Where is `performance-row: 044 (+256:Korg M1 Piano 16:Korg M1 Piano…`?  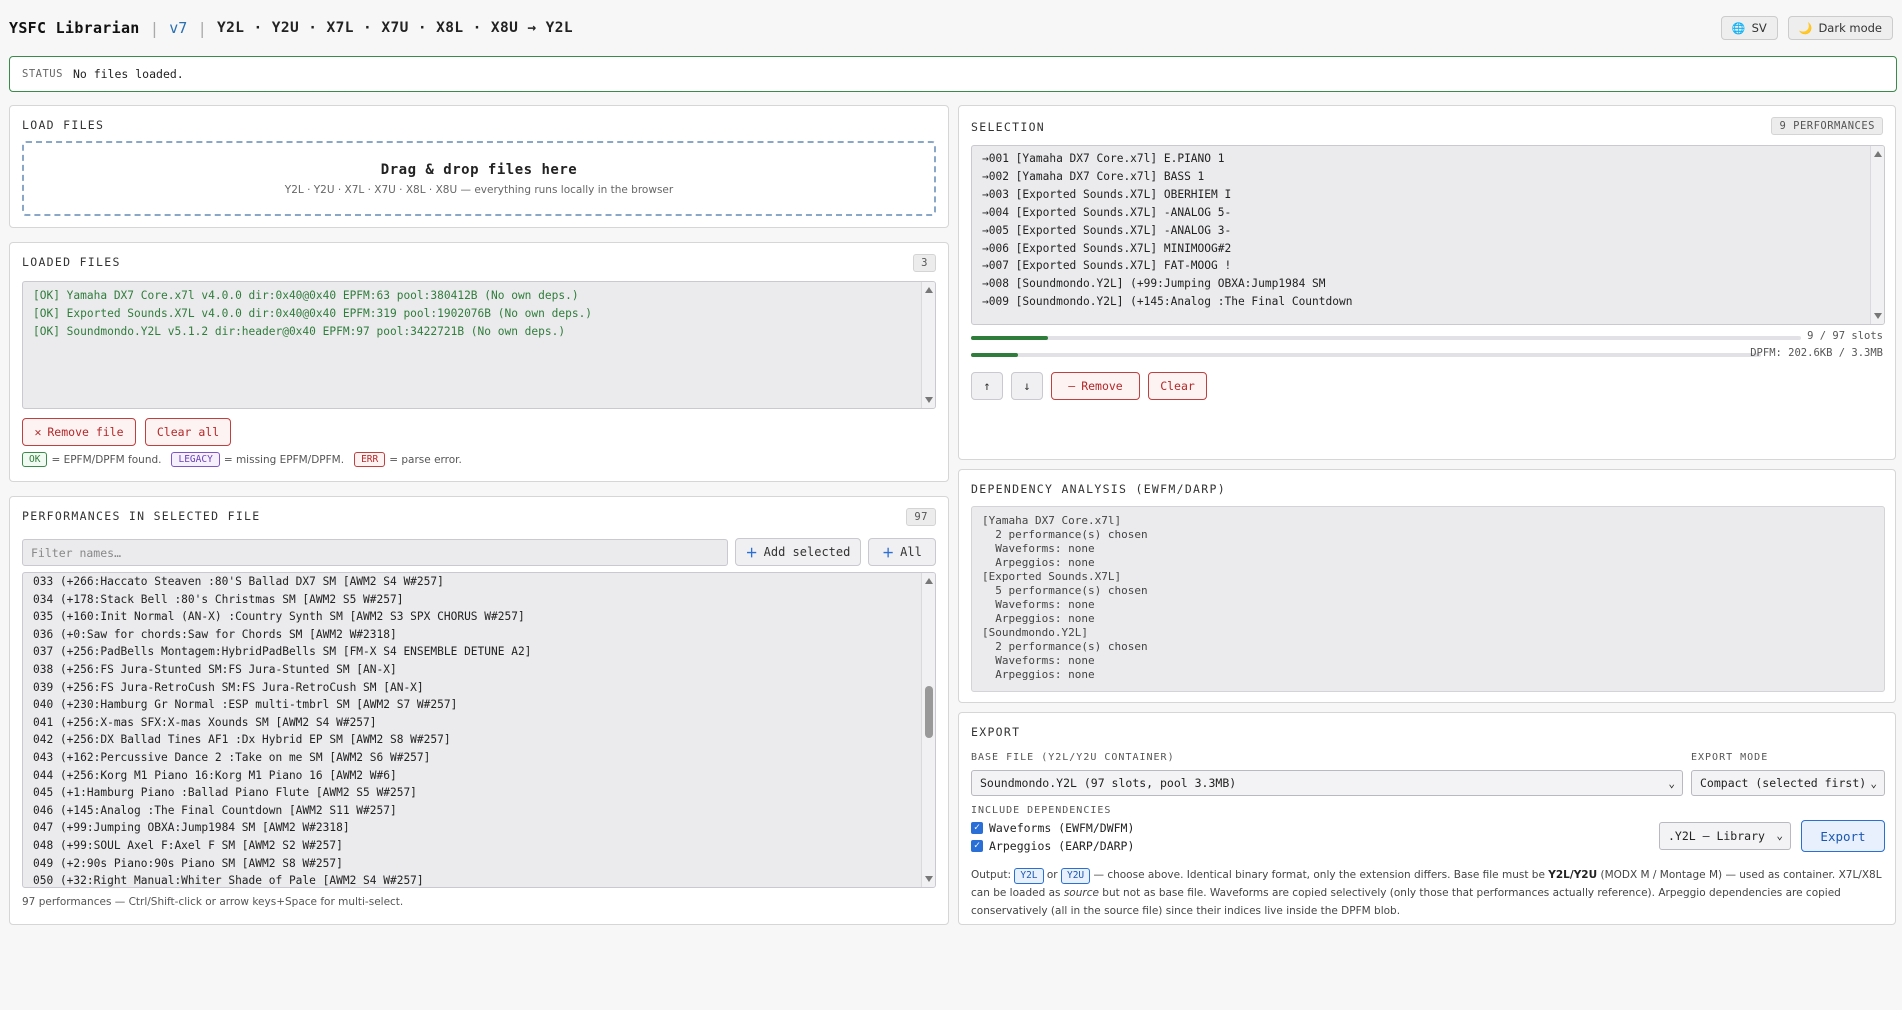
performance-row: 044 (+256:Korg M1 Piano 16:Korg M1 Piano… is located at coordinates (479, 776).